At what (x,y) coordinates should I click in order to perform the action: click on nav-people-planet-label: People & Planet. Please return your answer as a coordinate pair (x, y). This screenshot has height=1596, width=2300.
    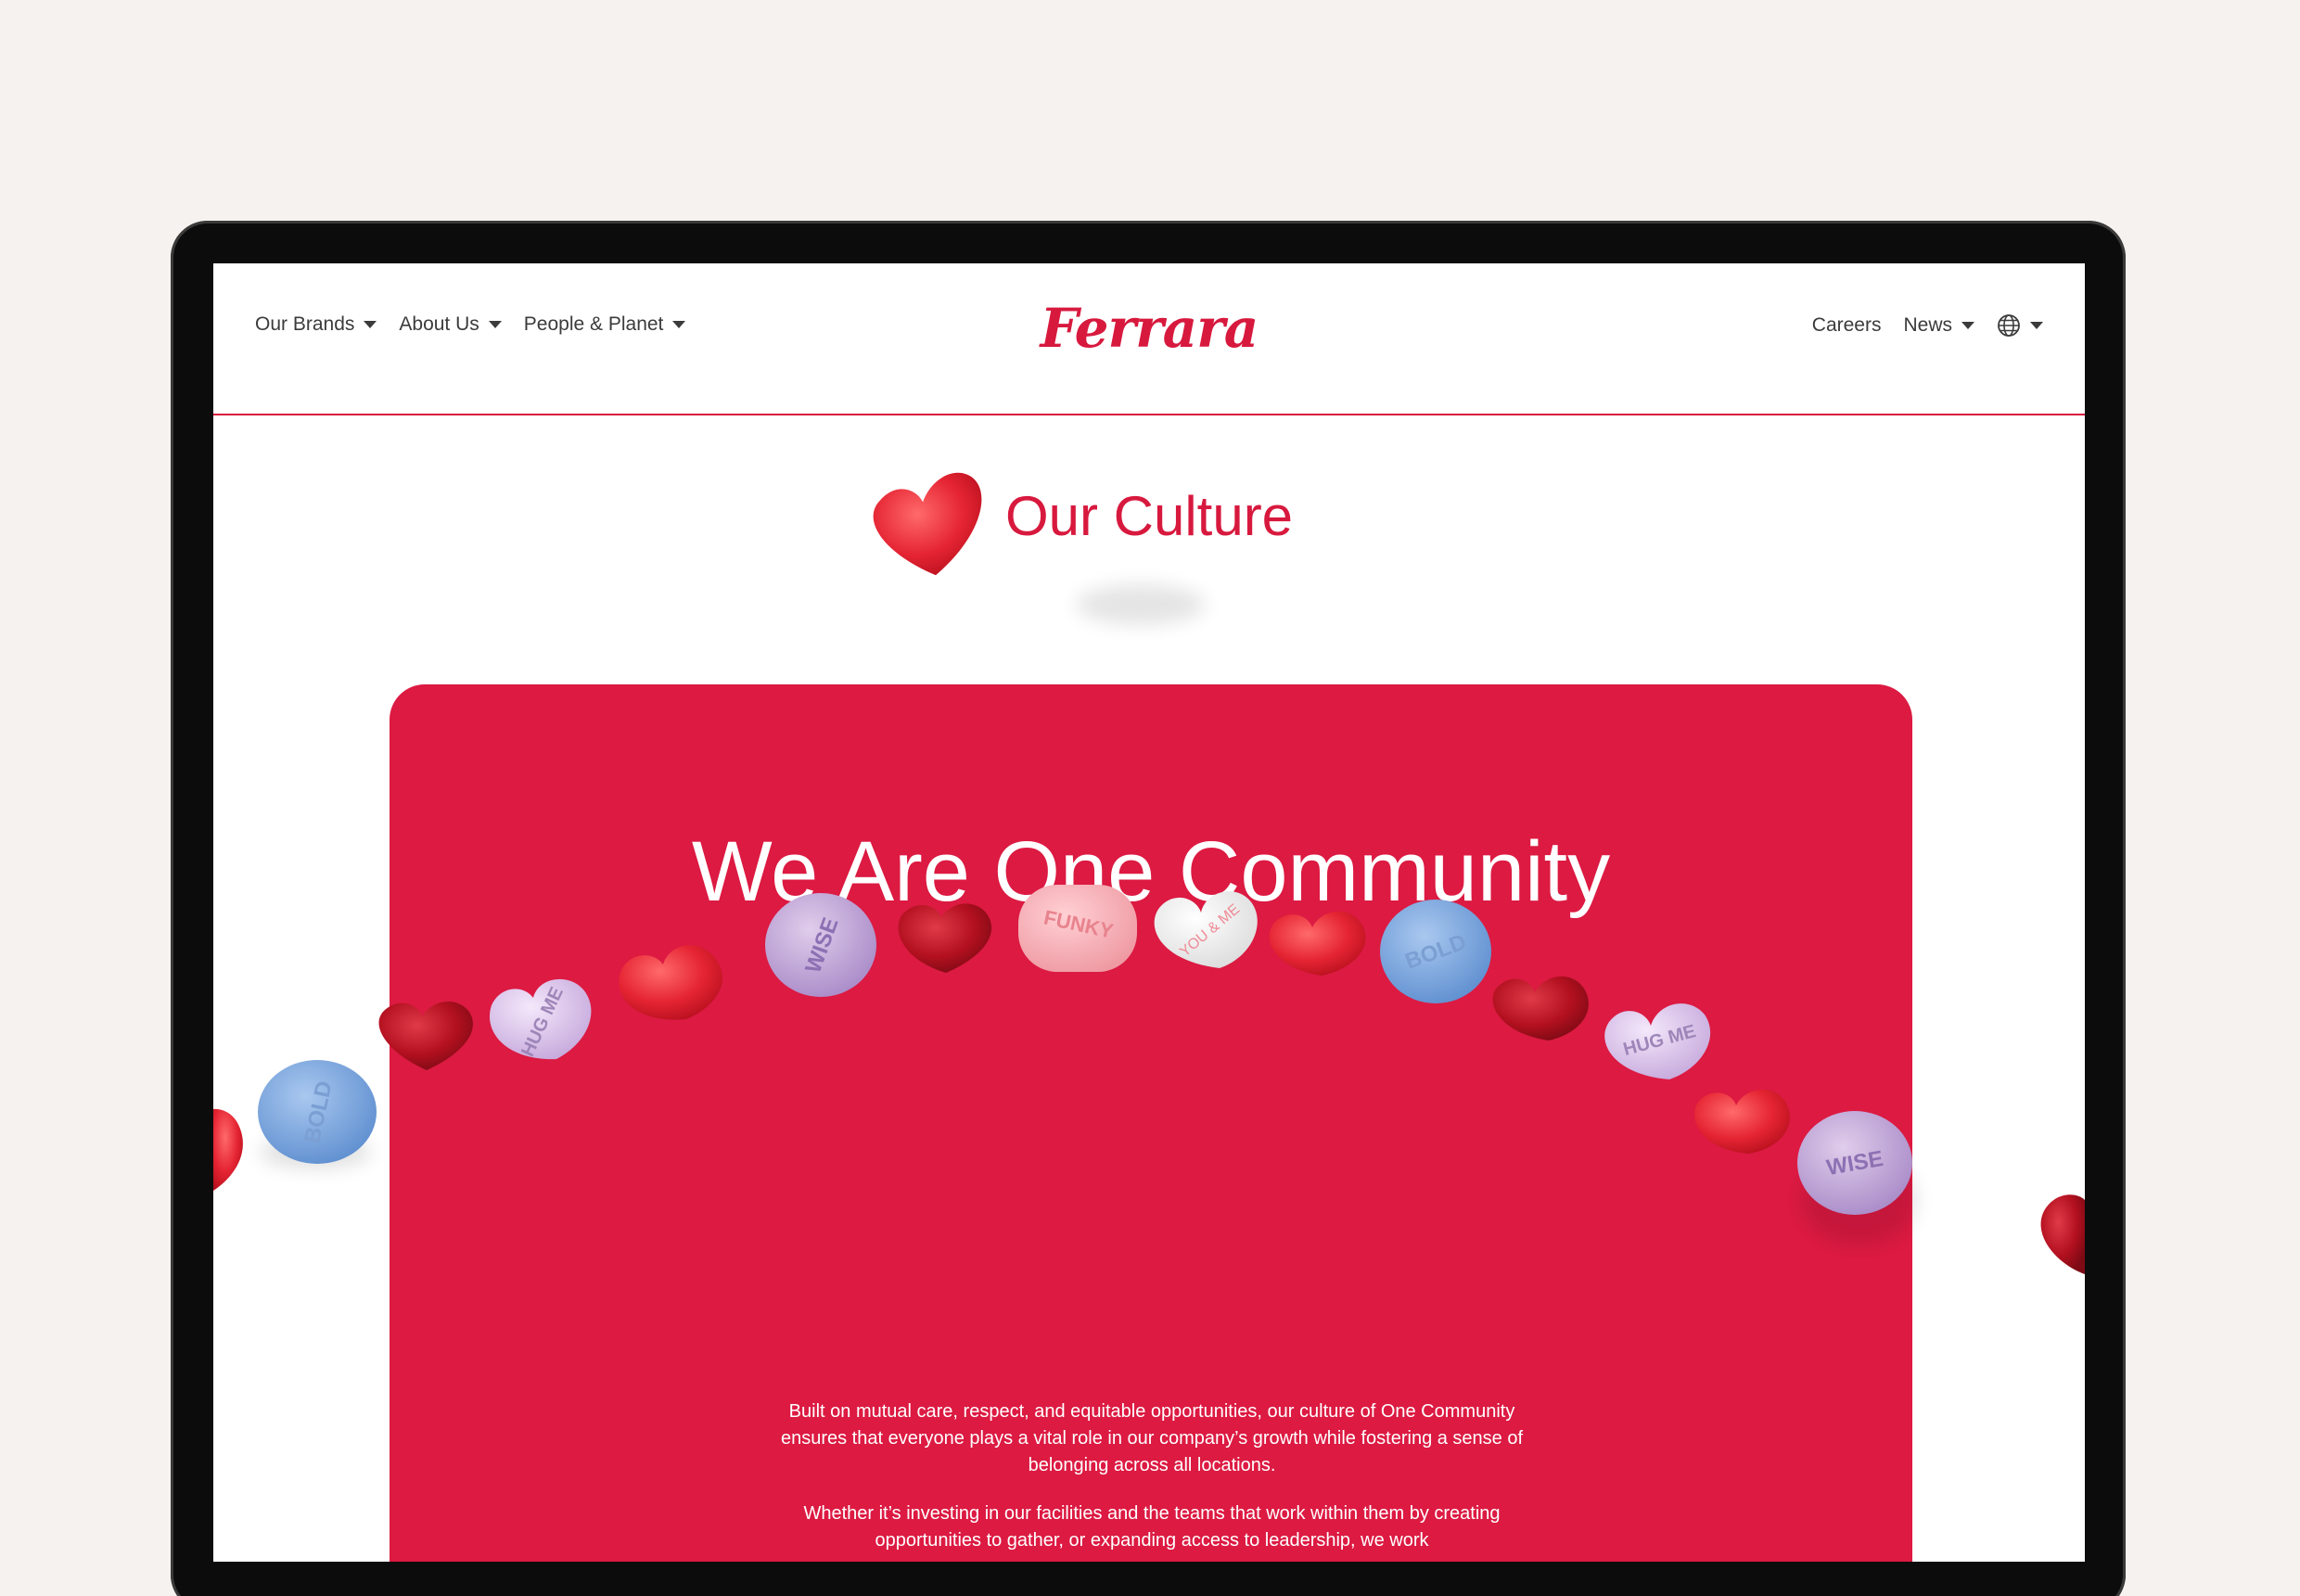
    Looking at the image, I should click on (593, 324).